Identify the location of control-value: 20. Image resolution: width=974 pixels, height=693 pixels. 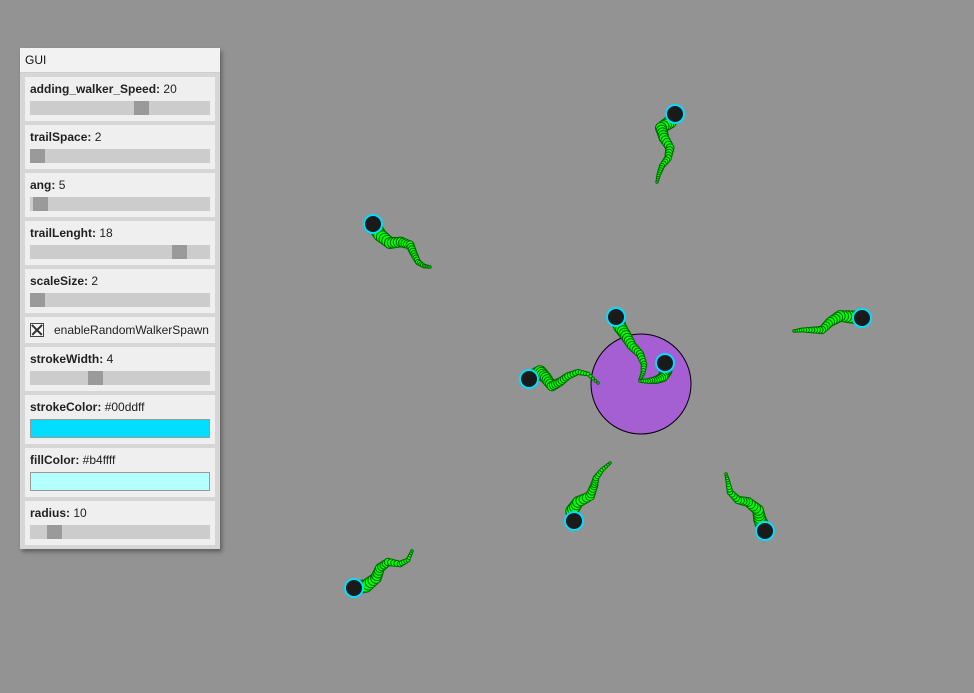
(170, 89).